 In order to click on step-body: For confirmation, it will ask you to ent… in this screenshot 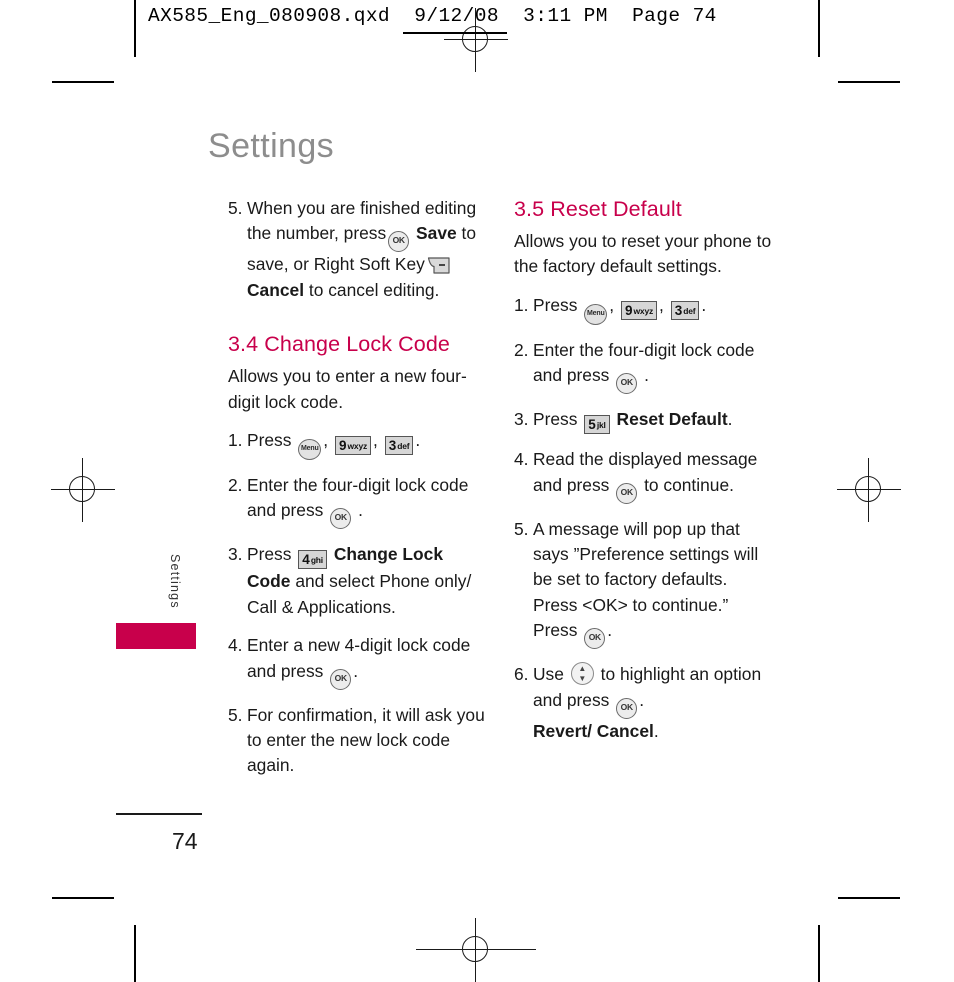, I will do `click(366, 740)`.